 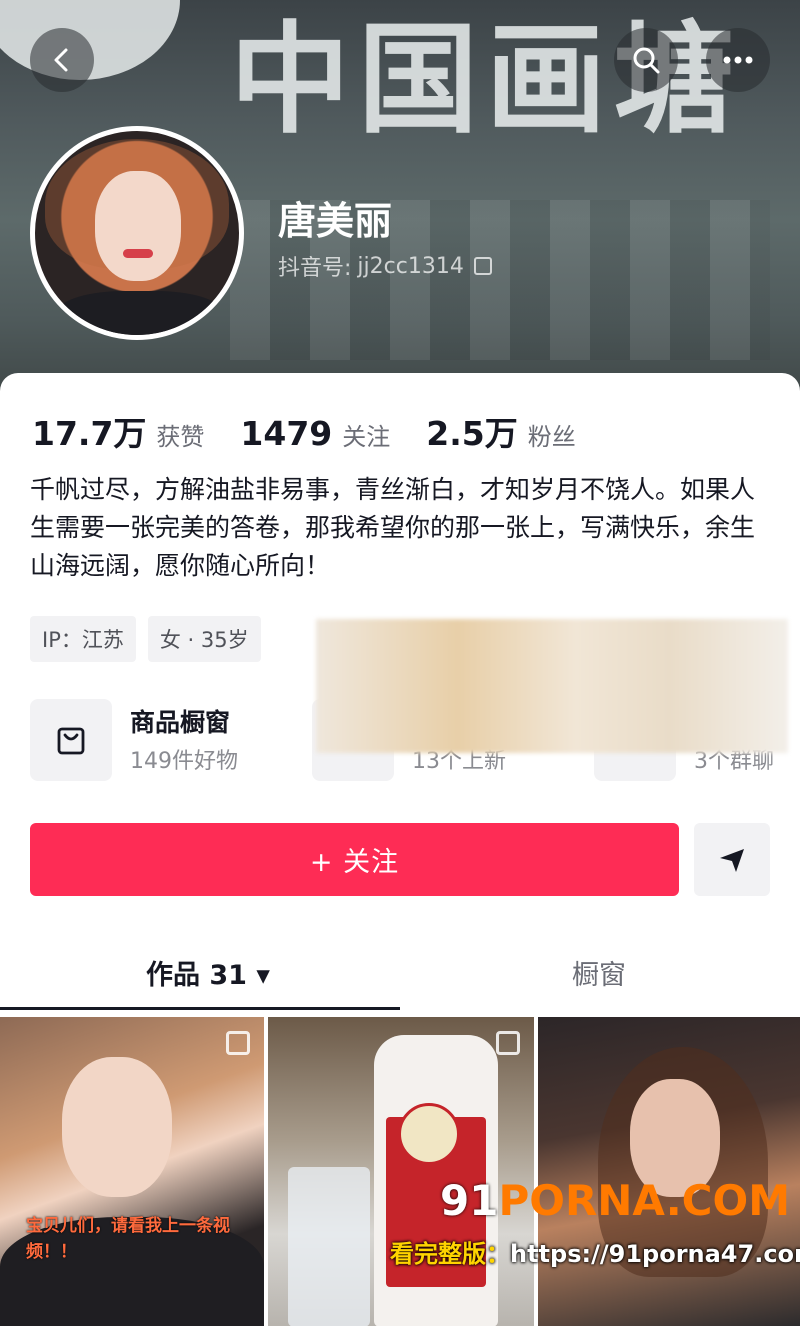 I want to click on stats-row: 17.7万 获赞 1479 关注 2.5万 粉丝, so click(x=322, y=431).